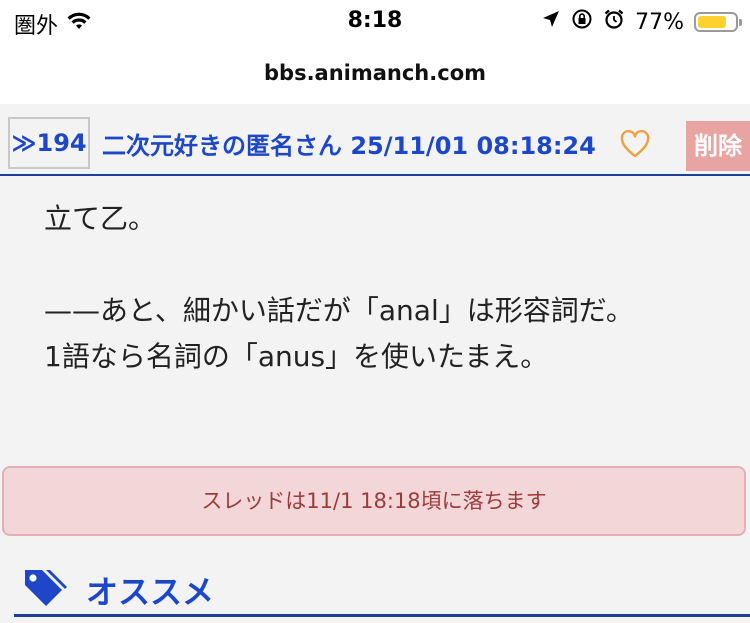 The height and width of the screenshot is (623, 750). I want to click on heart-icon, so click(635, 143).